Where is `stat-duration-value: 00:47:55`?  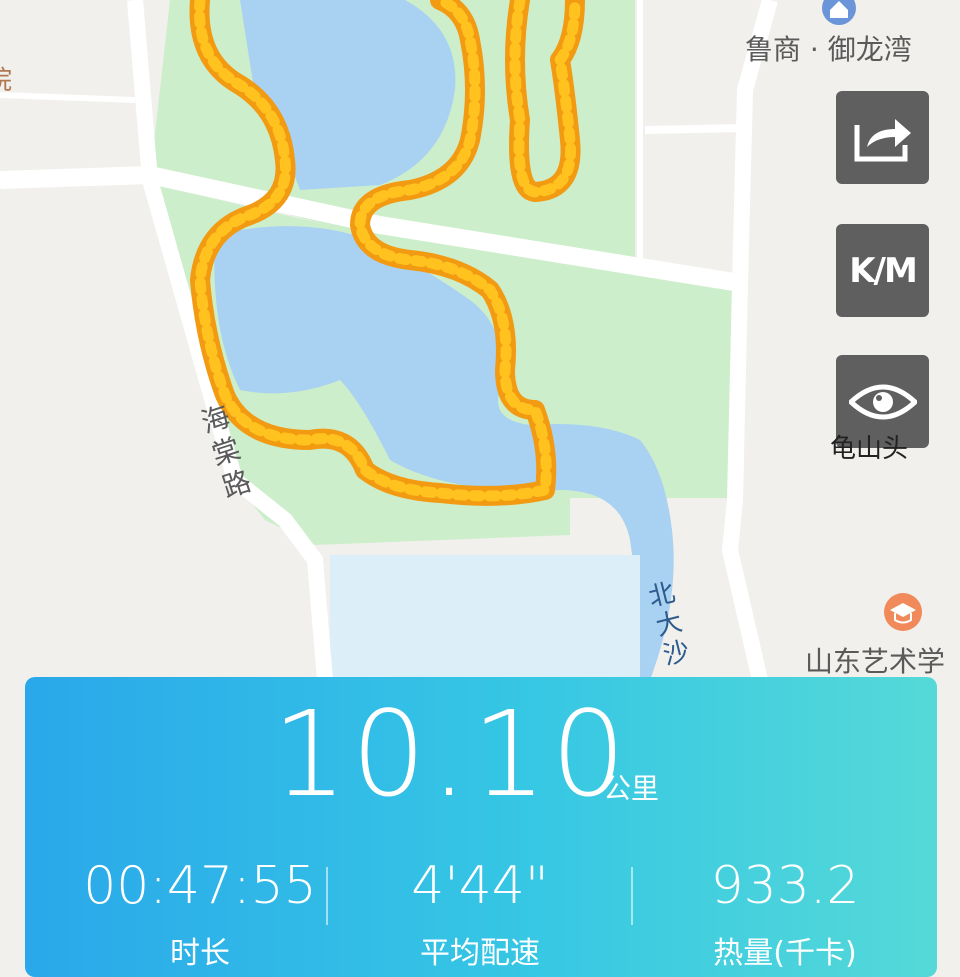 stat-duration-value: 00:47:55 is located at coordinates (200, 886).